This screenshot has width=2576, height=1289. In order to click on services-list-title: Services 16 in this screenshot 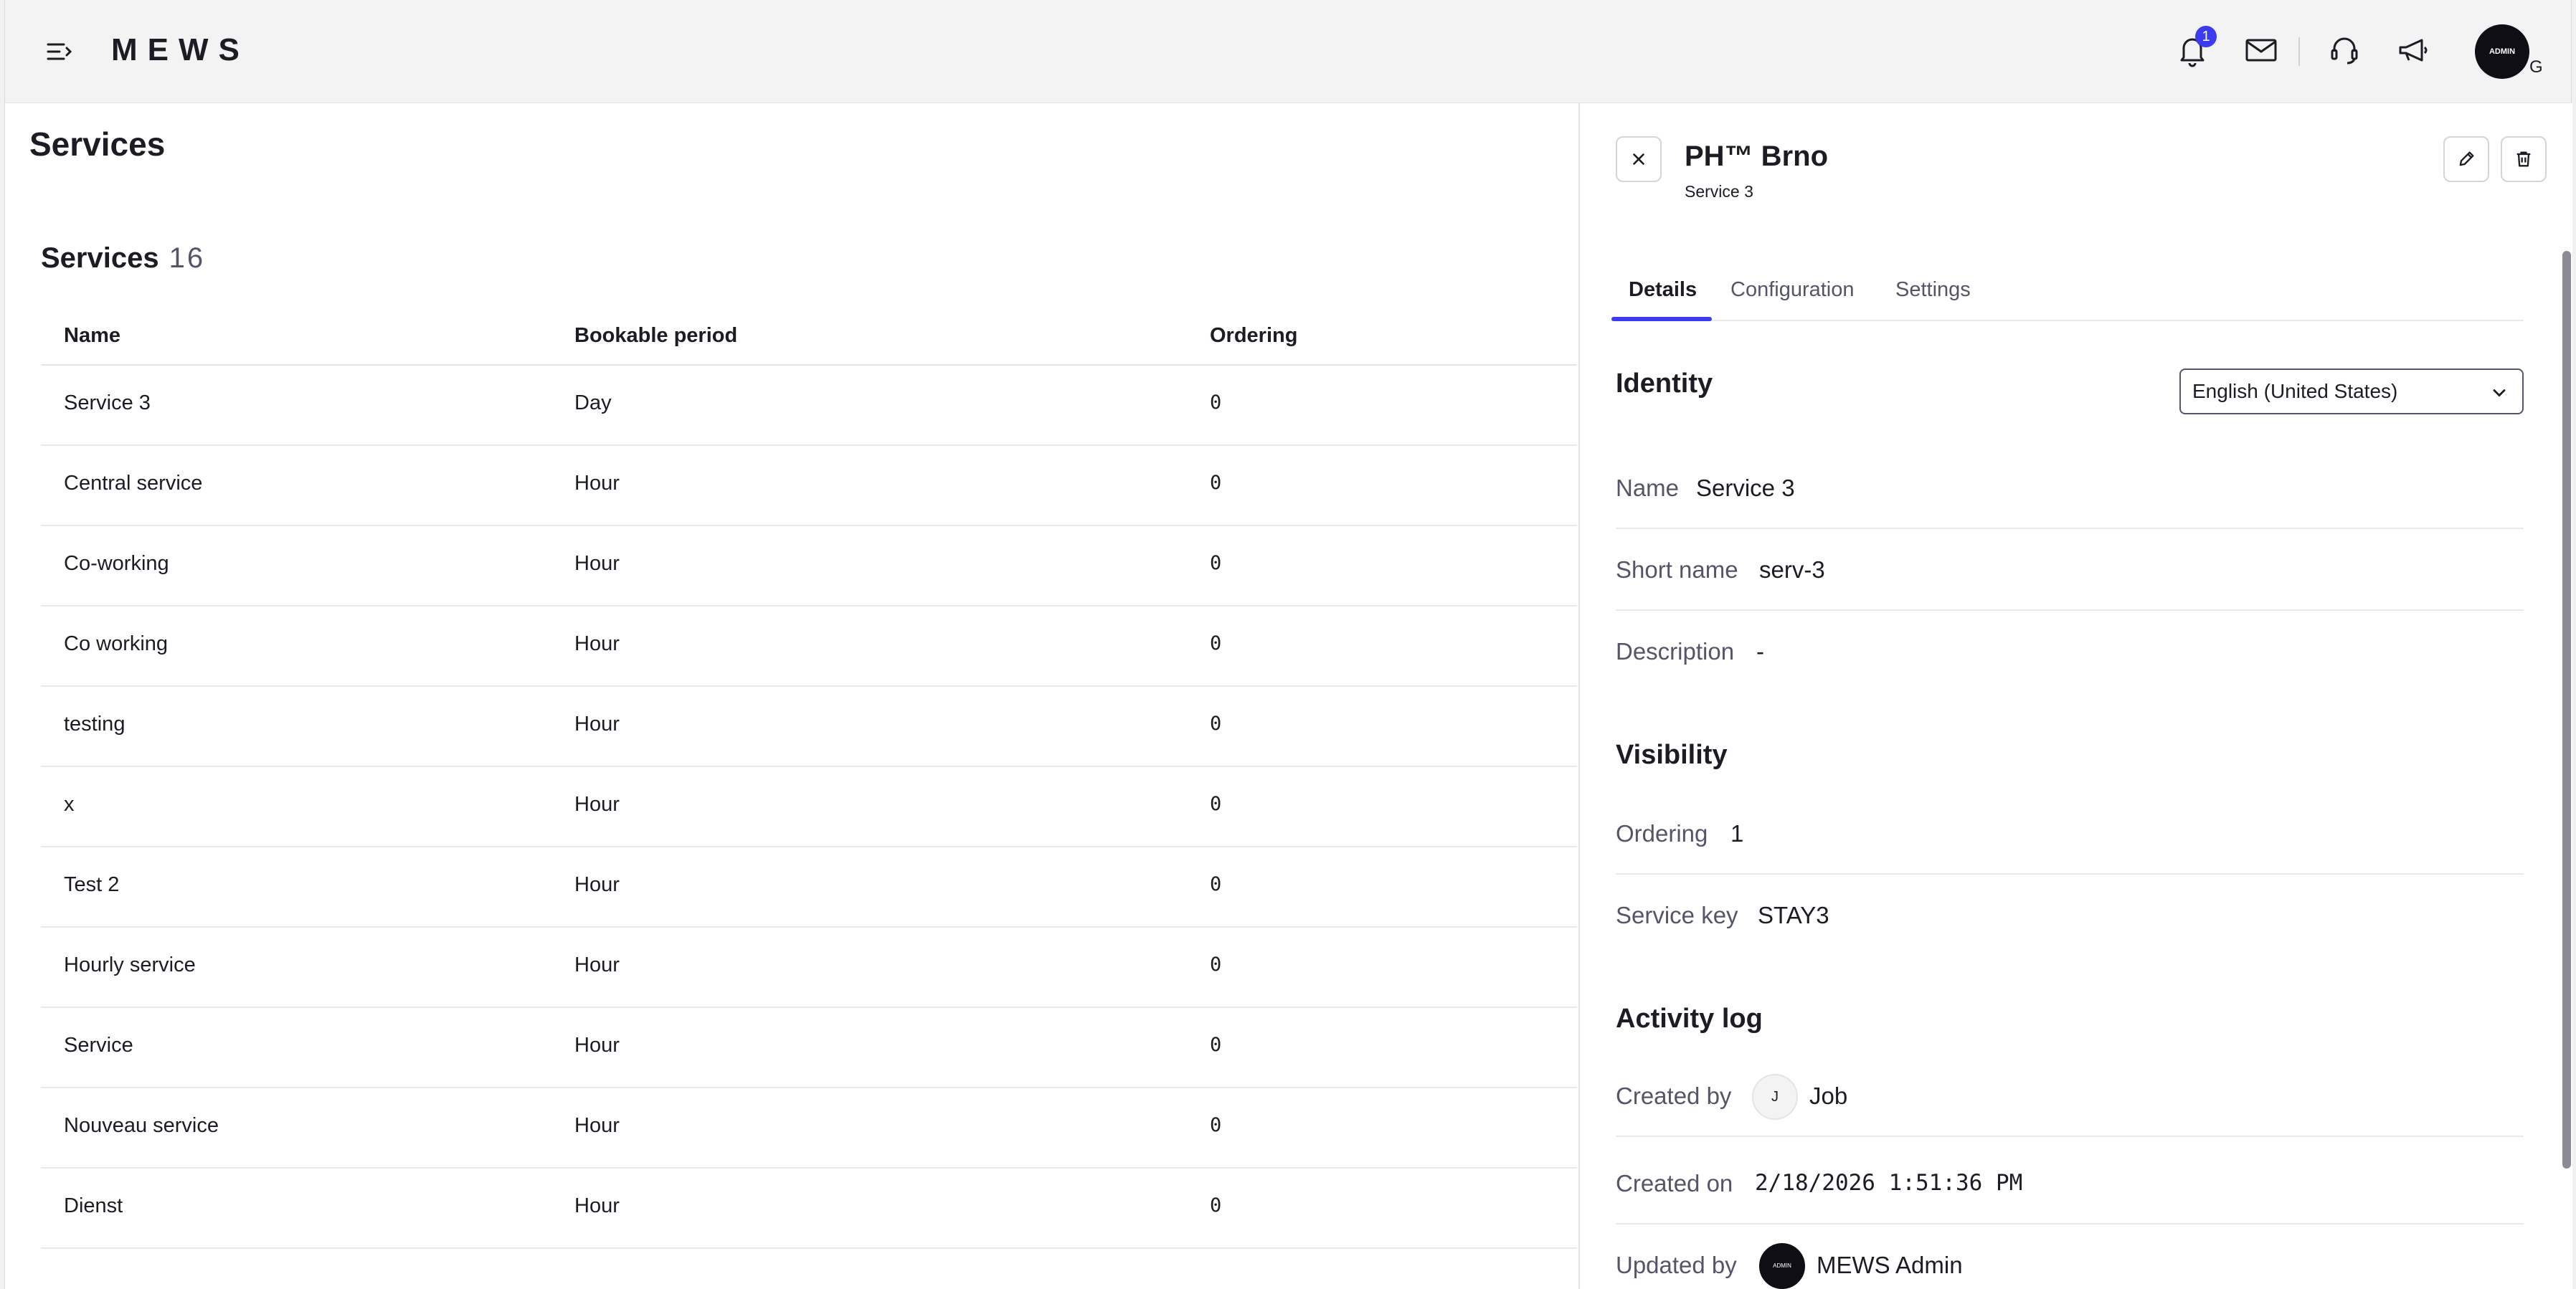, I will do `click(123, 258)`.